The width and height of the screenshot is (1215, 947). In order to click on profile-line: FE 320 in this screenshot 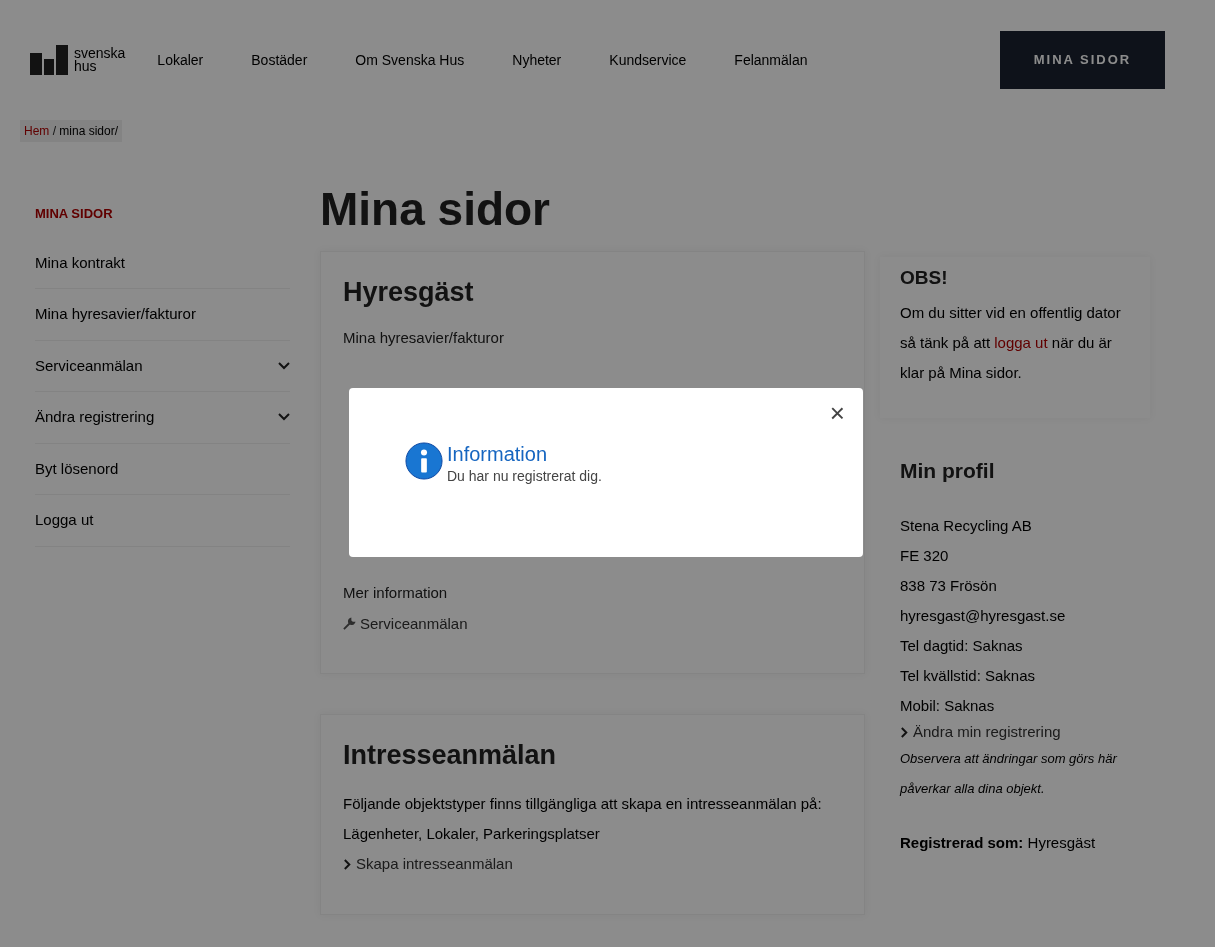, I will do `click(925, 556)`.